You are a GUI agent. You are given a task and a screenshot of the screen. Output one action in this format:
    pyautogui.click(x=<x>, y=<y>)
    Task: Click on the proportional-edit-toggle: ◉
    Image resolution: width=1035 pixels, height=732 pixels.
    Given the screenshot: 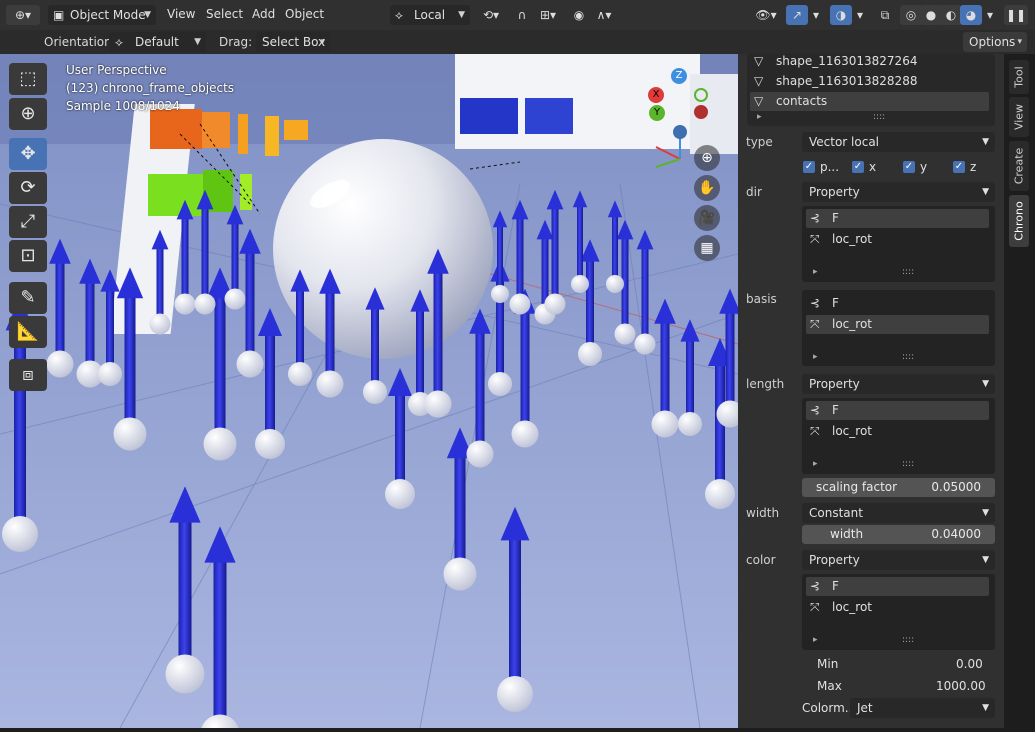 What is the action you would take?
    pyautogui.click(x=579, y=15)
    